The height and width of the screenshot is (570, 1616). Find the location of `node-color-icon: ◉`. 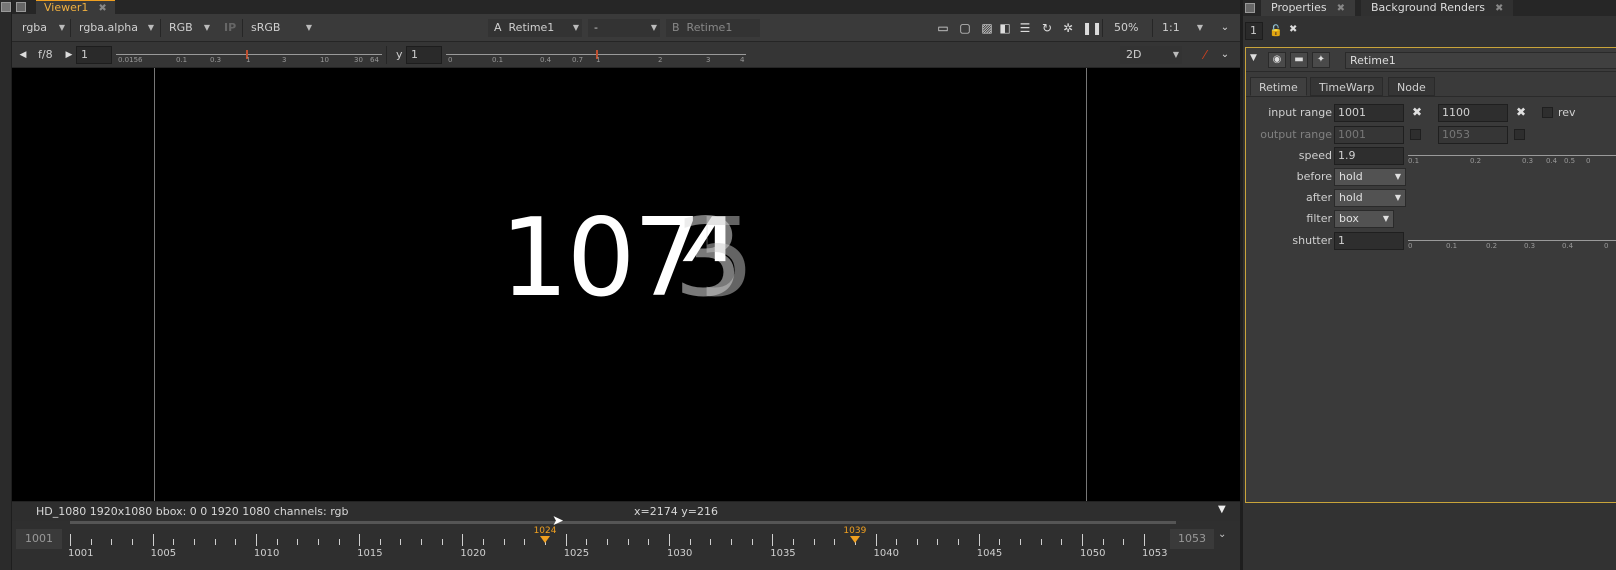

node-color-icon: ◉ is located at coordinates (1277, 60).